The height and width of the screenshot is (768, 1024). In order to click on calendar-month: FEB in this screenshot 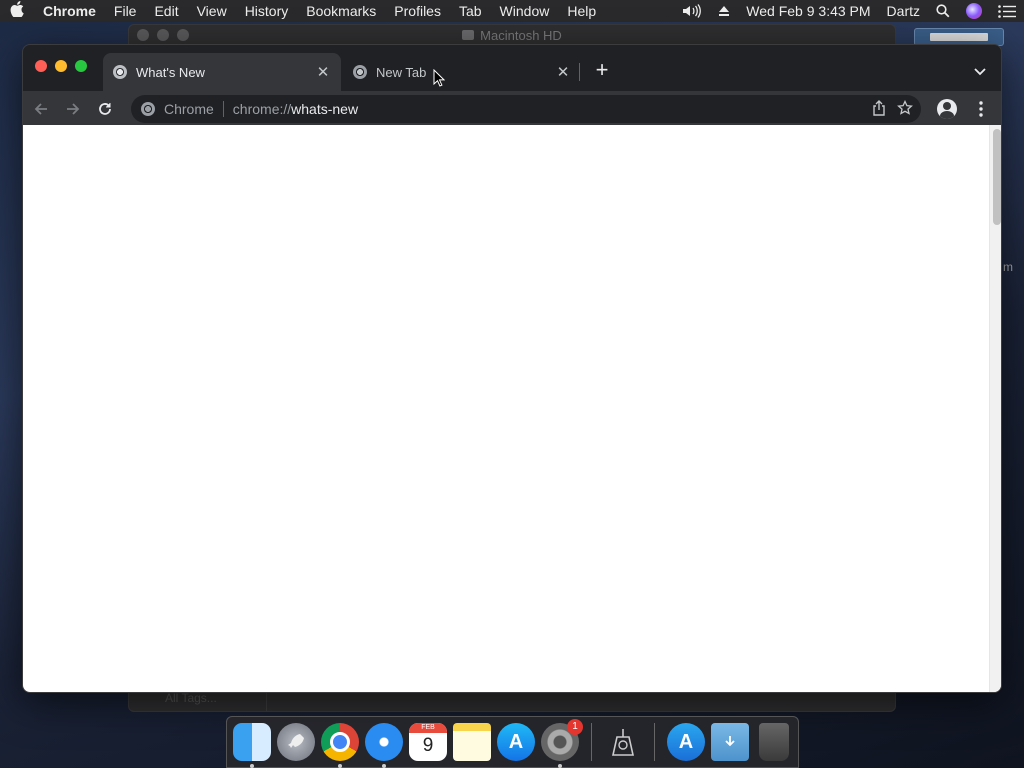, I will do `click(428, 728)`.